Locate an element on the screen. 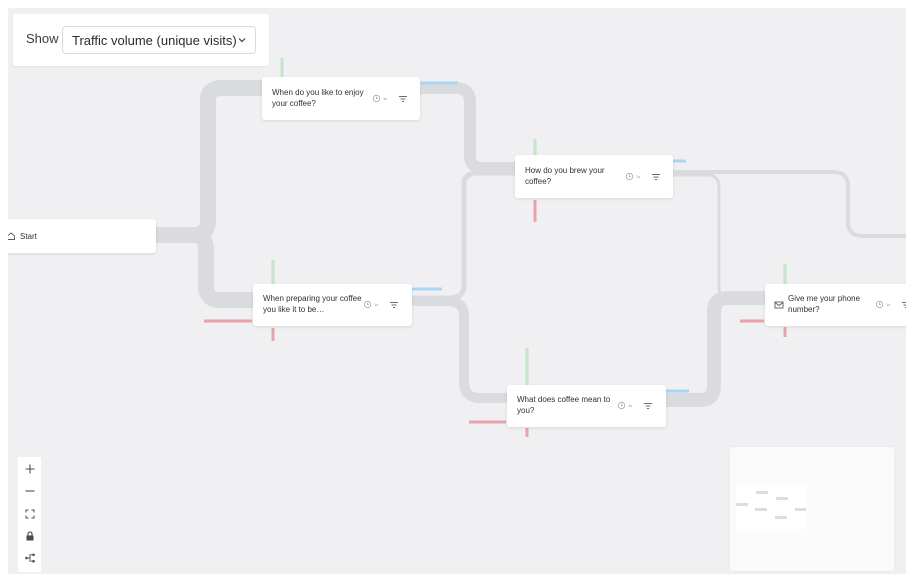  node-question-phone: Give me your phone number? 1s is located at coordinates (835, 305).